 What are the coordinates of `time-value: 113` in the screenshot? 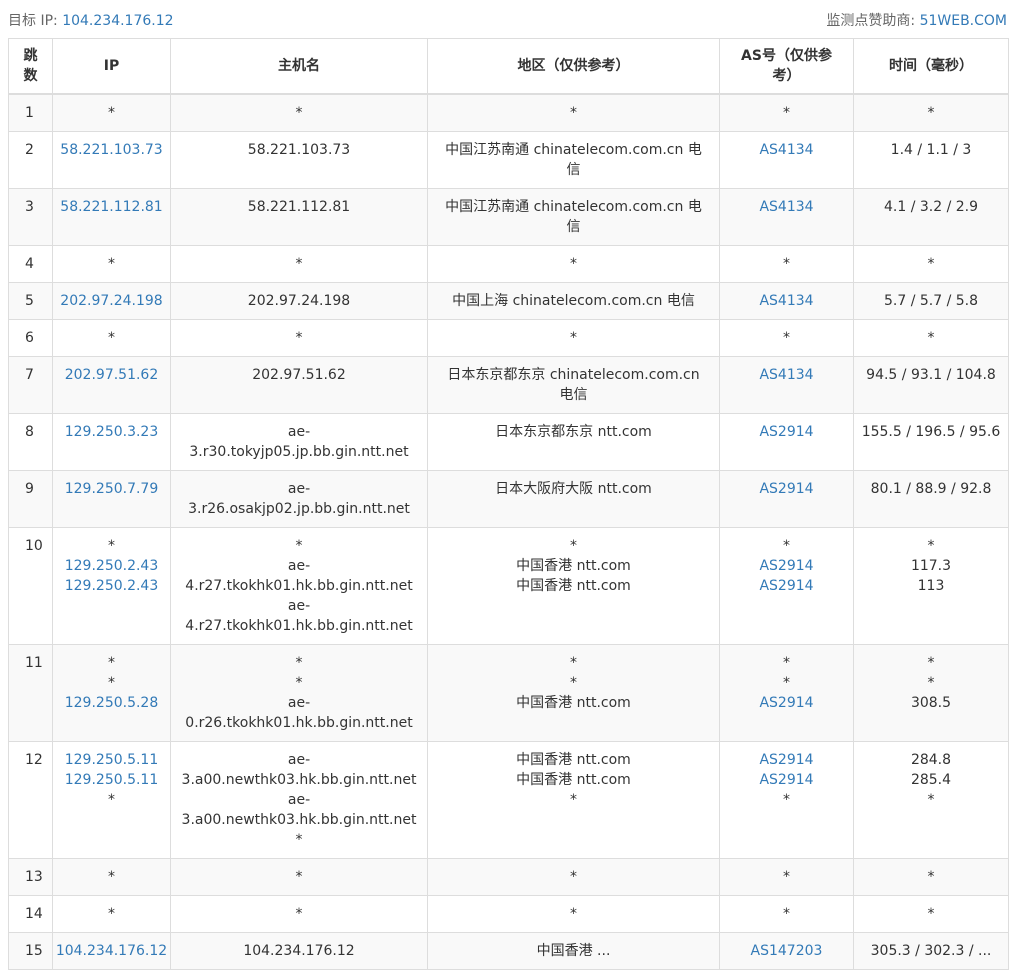 It's located at (931, 586).